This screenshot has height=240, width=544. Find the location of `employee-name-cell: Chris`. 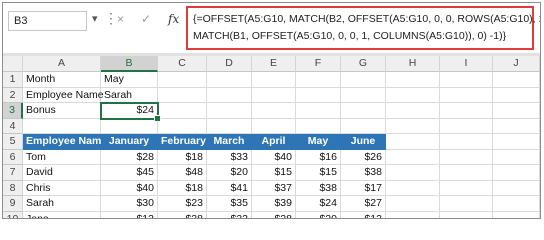

employee-name-cell: Chris is located at coordinates (62, 188).